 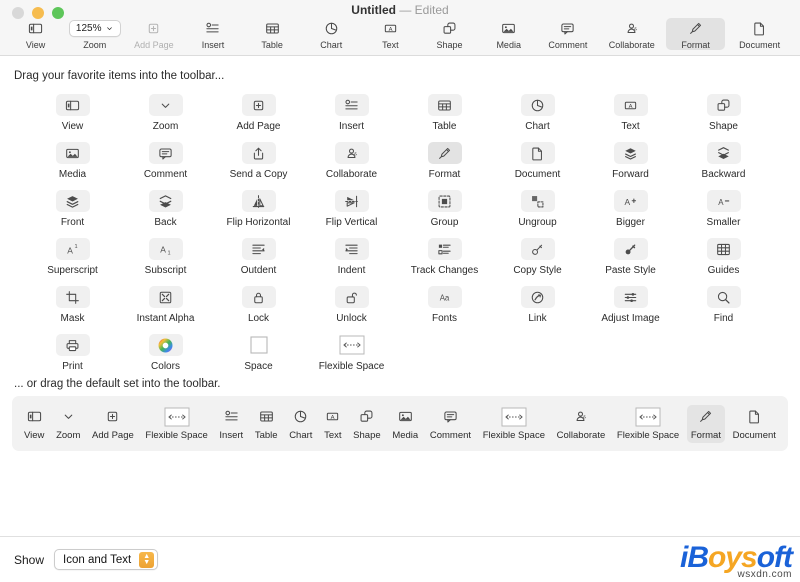 I want to click on palette-item-backward: Backward, so click(x=723, y=161).